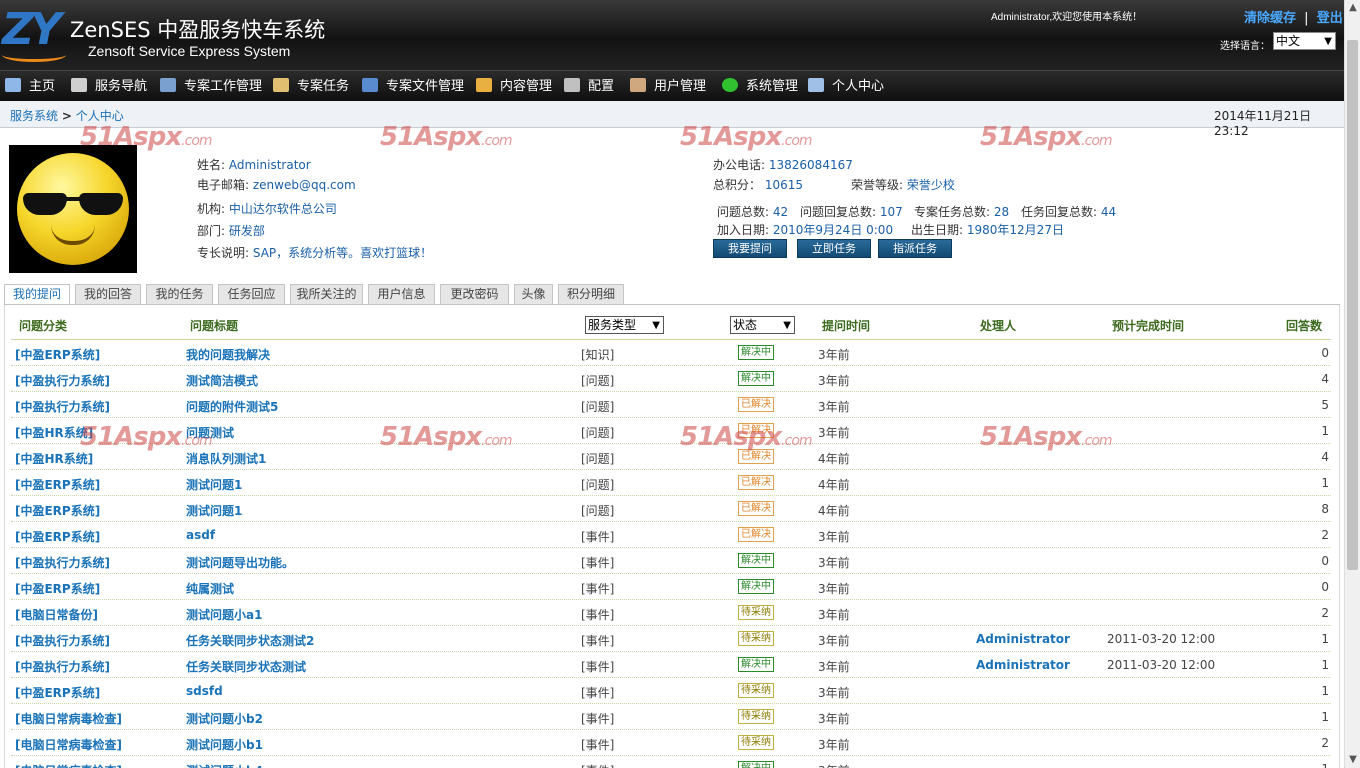  I want to click on tab-4: 任务回应, so click(251, 294).